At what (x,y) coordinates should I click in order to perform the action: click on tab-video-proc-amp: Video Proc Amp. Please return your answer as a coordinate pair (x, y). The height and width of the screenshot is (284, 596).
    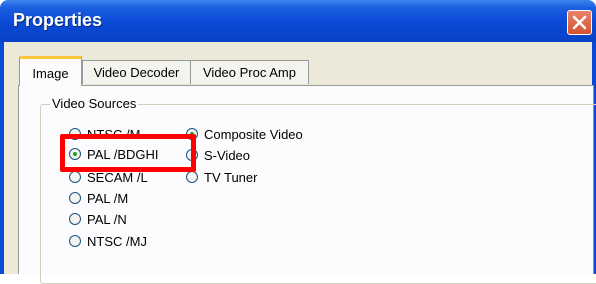
    Looking at the image, I should click on (249, 72).